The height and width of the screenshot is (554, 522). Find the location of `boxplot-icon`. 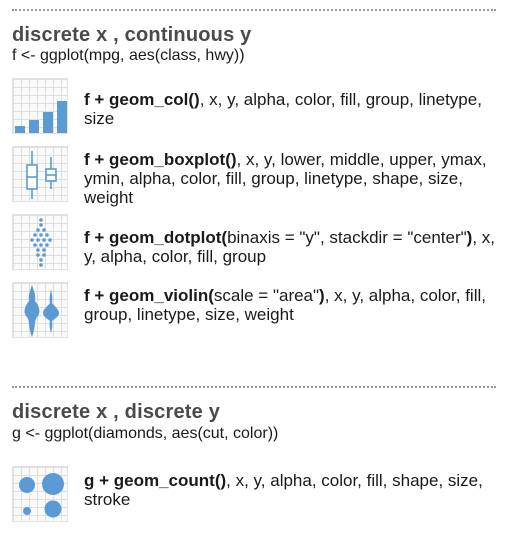

boxplot-icon is located at coordinates (40, 174).